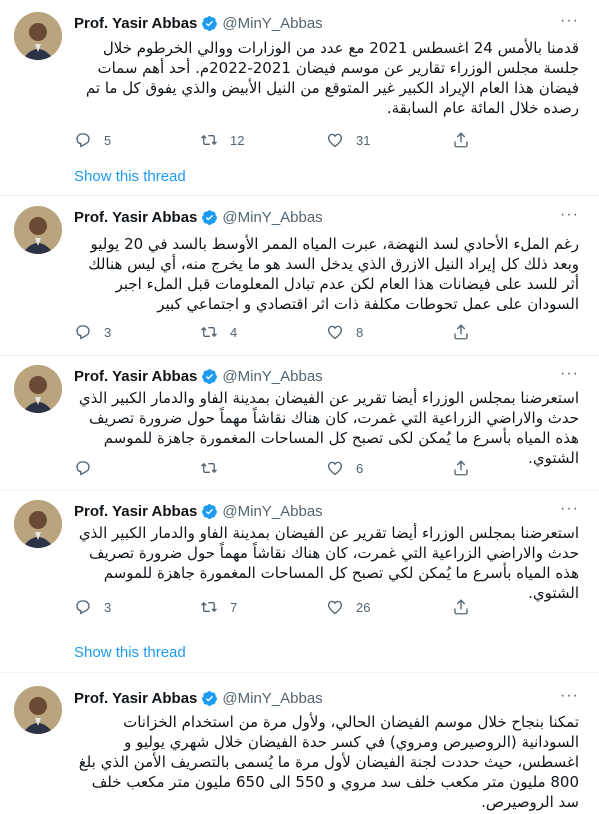 This screenshot has height=814, width=599. I want to click on like-count: 6, so click(360, 468).